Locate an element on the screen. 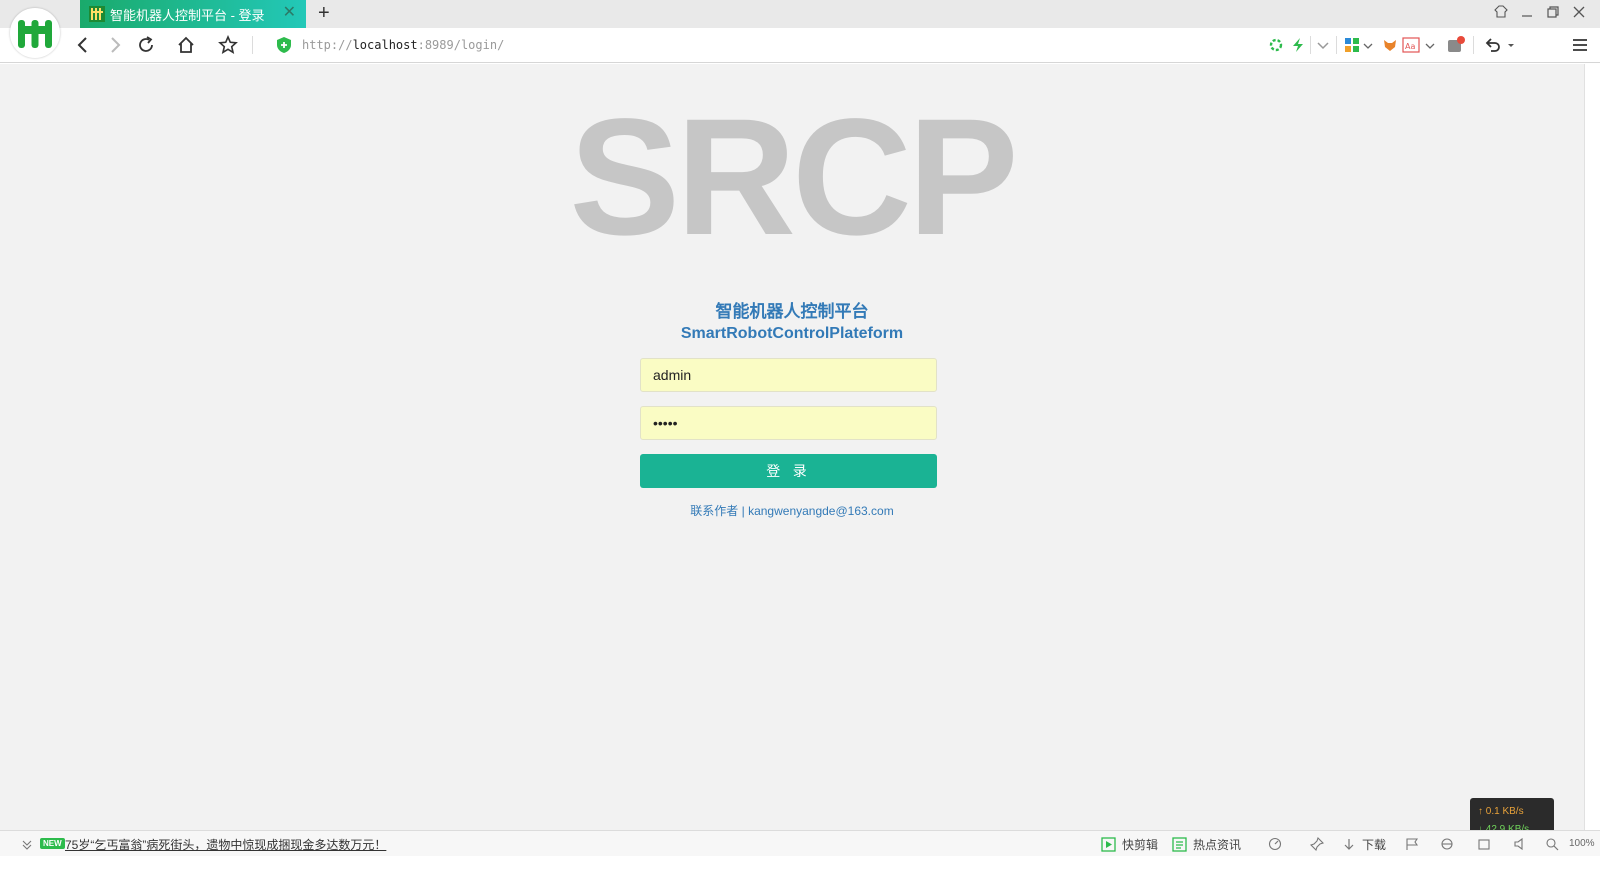  ie-compat-icon is located at coordinates (1447, 844).